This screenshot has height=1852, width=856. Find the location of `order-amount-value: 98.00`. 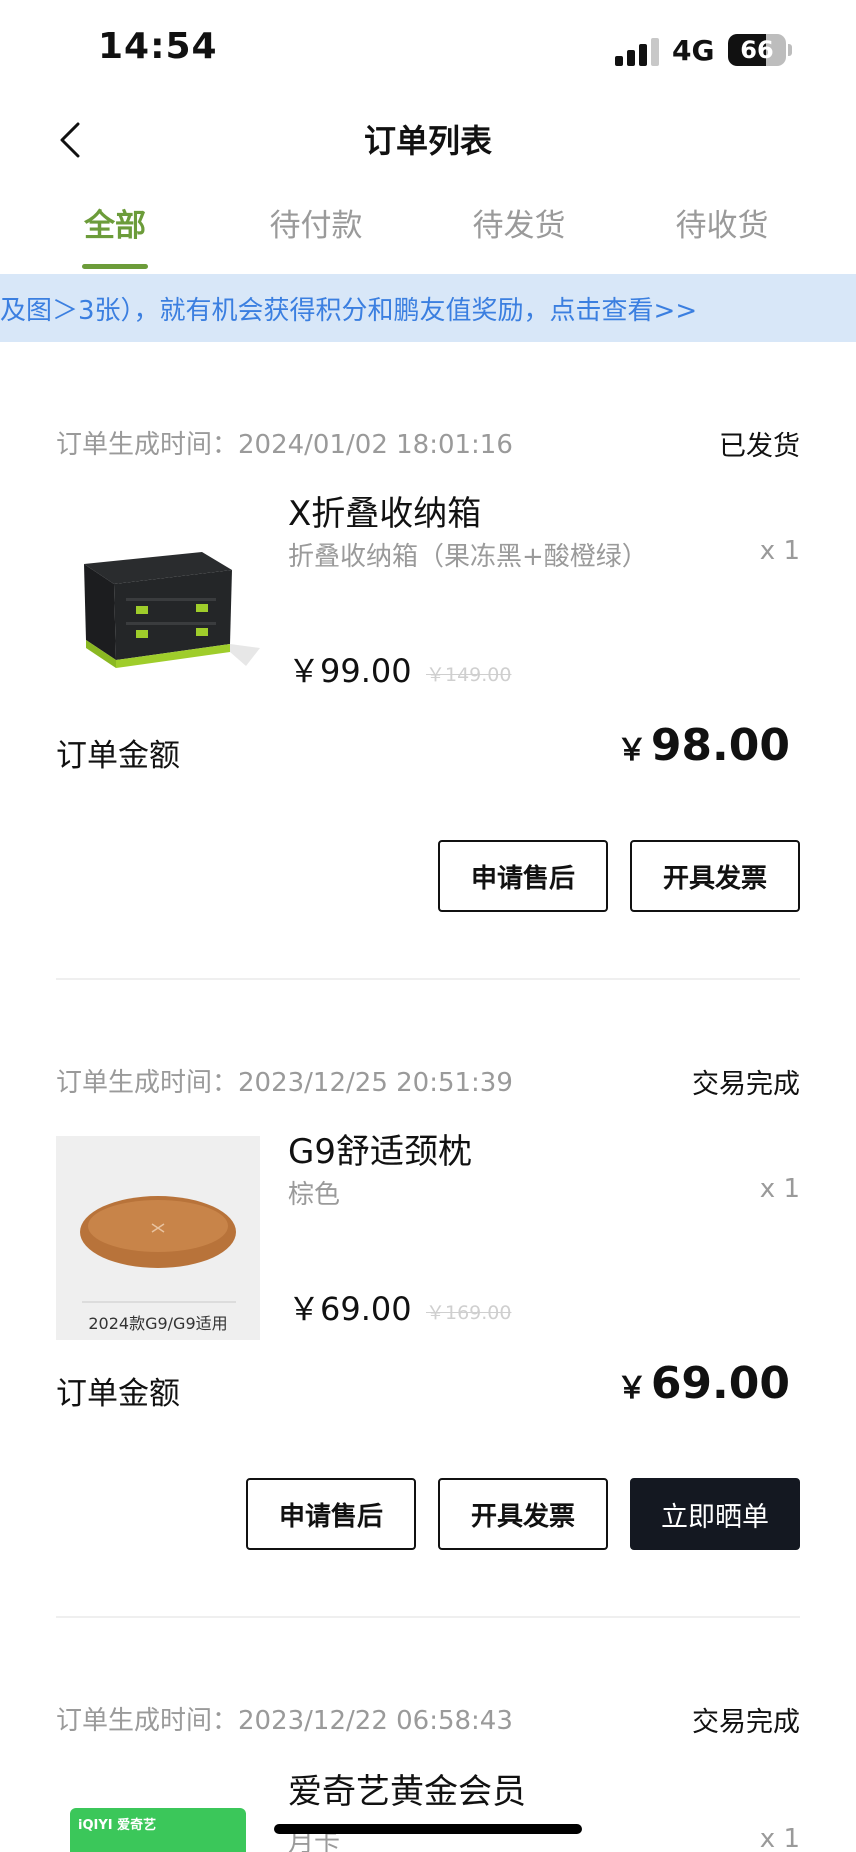

order-amount-value: 98.00 is located at coordinates (720, 745).